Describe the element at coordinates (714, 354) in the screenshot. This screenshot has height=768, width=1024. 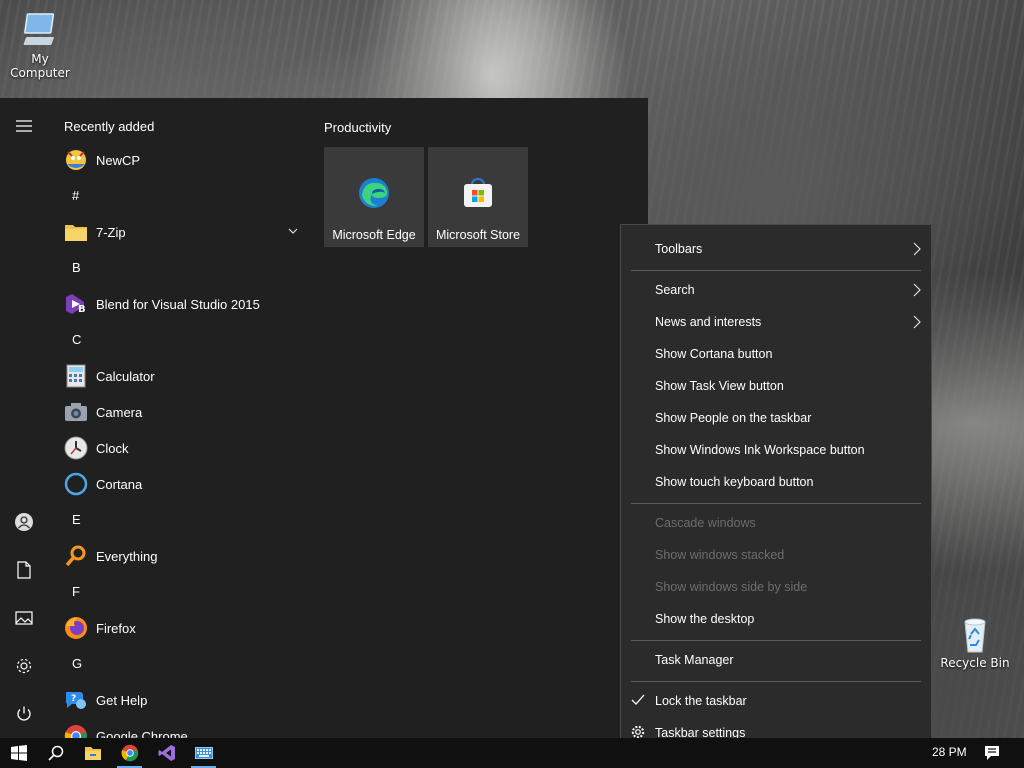
I see `menu-item-label: Show Cortana button` at that location.